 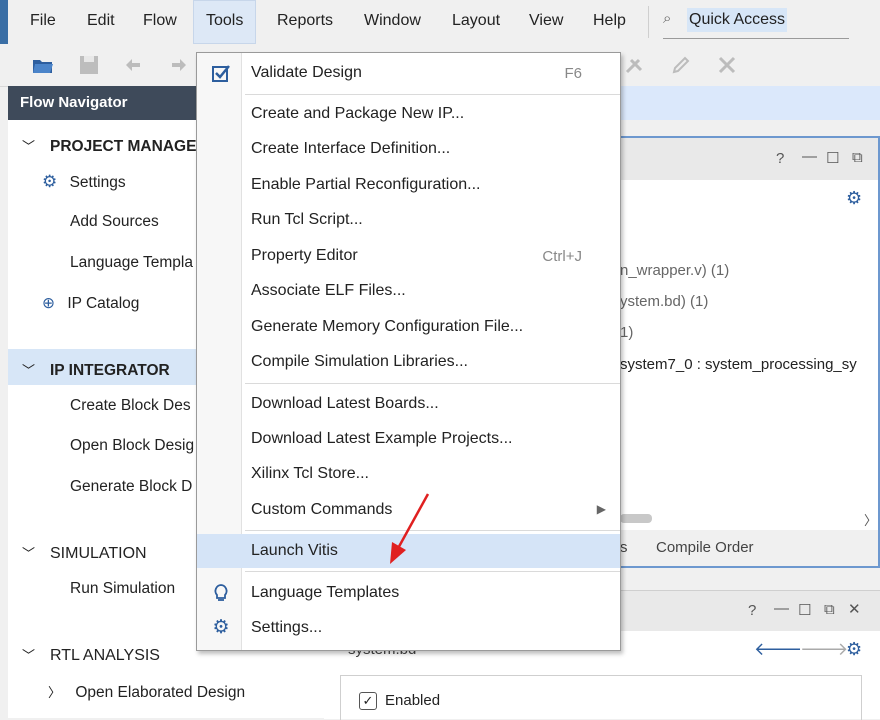 What do you see at coordinates (294, 550) in the screenshot?
I see `menu-item-label: Launch Vitis` at bounding box center [294, 550].